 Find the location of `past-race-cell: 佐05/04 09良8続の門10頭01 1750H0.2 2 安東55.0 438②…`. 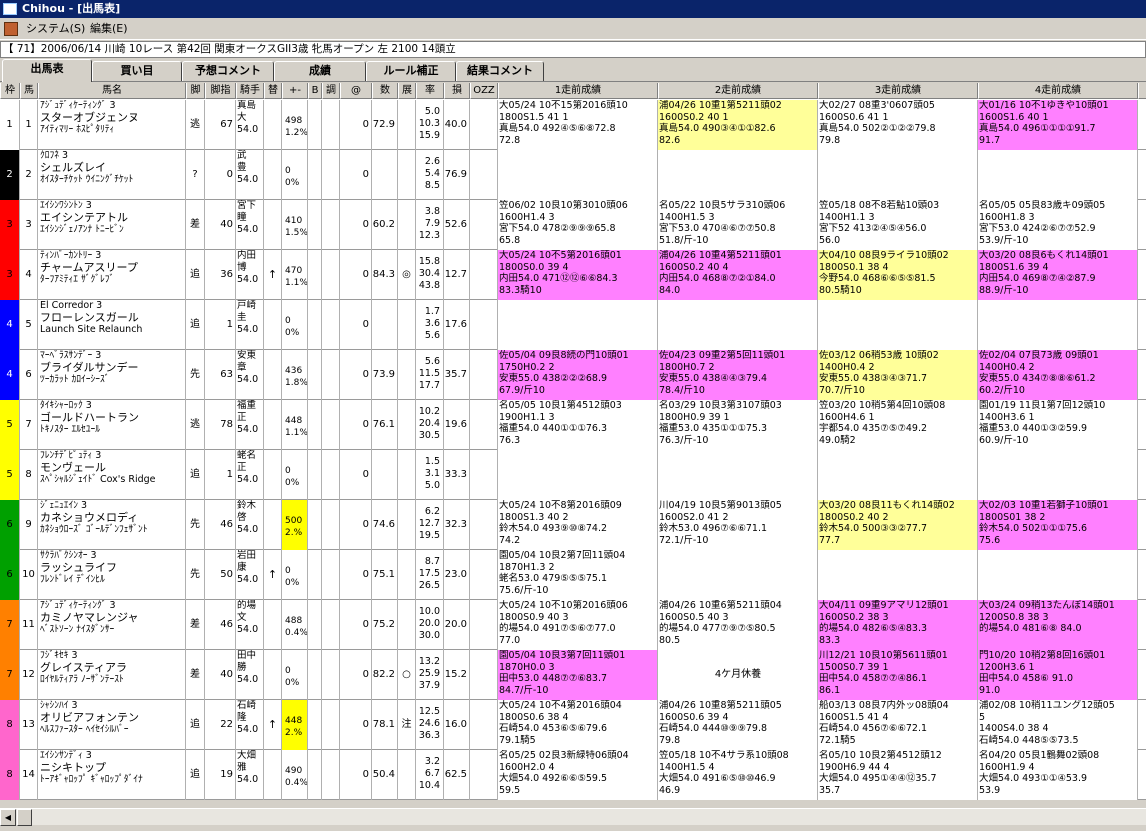

past-race-cell: 佐05/04 09良8続の門10頭01 1750H0.2 2 安東55.0 438②… is located at coordinates (578, 375).